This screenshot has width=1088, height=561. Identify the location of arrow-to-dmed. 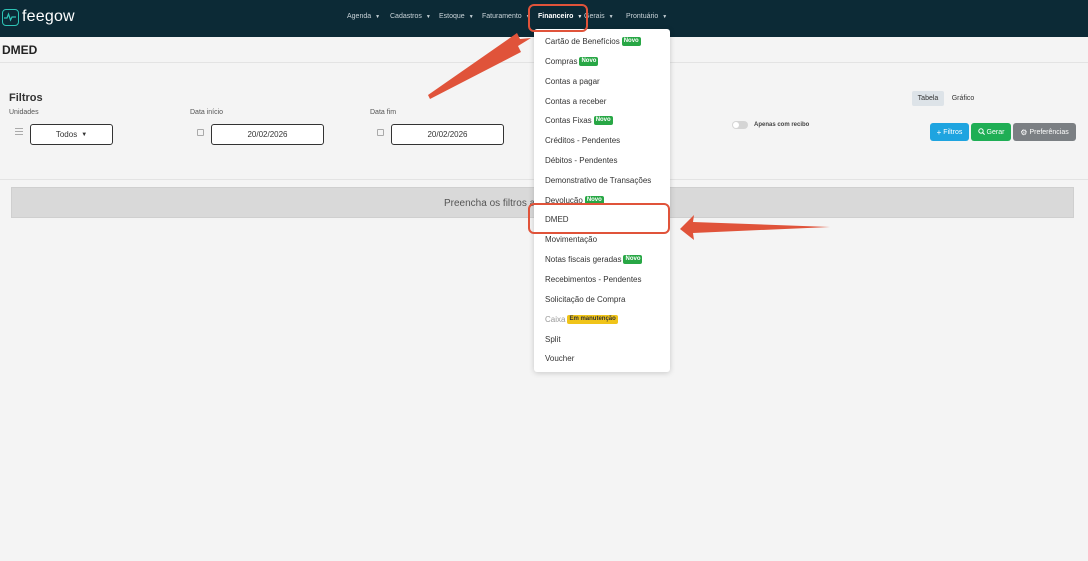
(755, 227).